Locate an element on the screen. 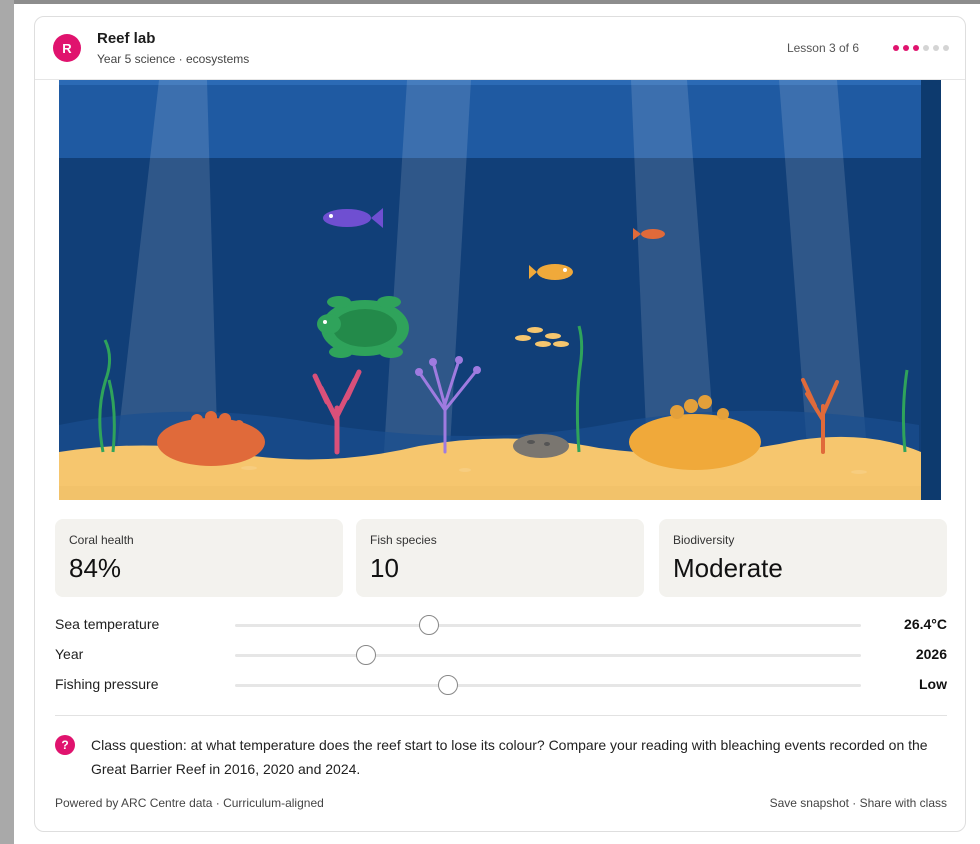 The height and width of the screenshot is (844, 980). fishing-pressure-control: Fishing pressure Low is located at coordinates (501, 685).